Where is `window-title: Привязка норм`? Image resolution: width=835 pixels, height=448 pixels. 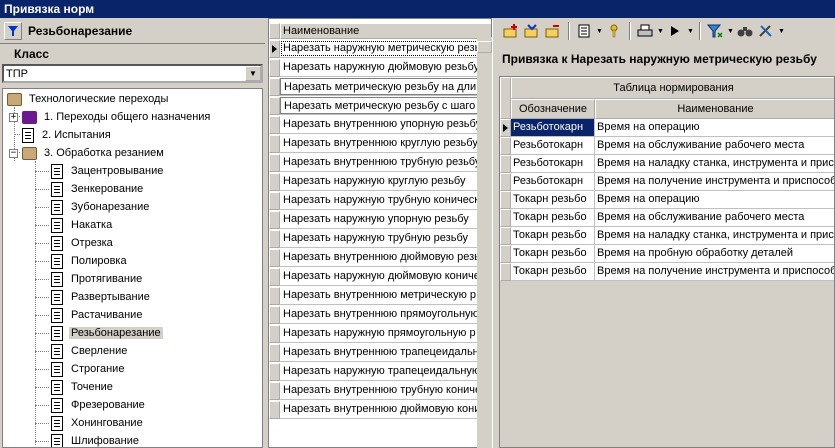
window-title: Привязка норм is located at coordinates (417, 9).